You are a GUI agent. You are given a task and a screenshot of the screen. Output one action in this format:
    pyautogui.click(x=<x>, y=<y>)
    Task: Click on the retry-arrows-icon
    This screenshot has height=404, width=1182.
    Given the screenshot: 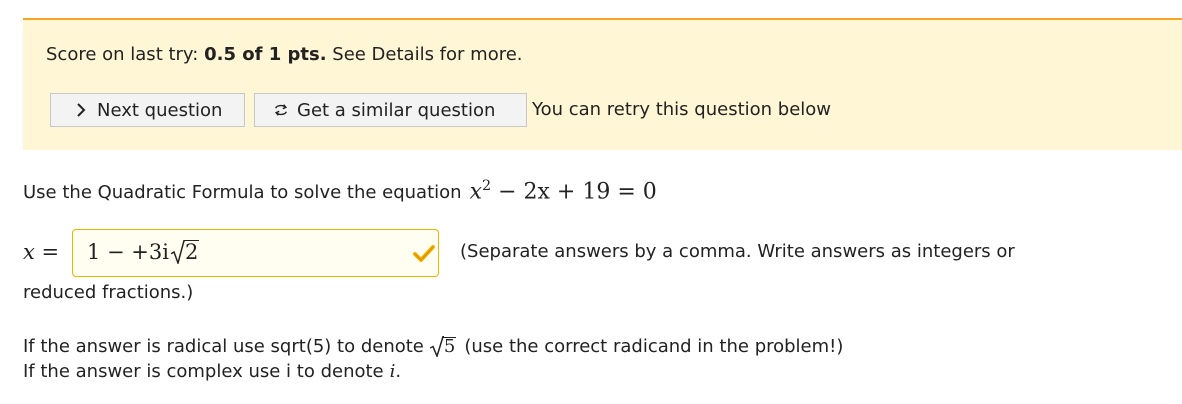 What is the action you would take?
    pyautogui.click(x=281, y=110)
    